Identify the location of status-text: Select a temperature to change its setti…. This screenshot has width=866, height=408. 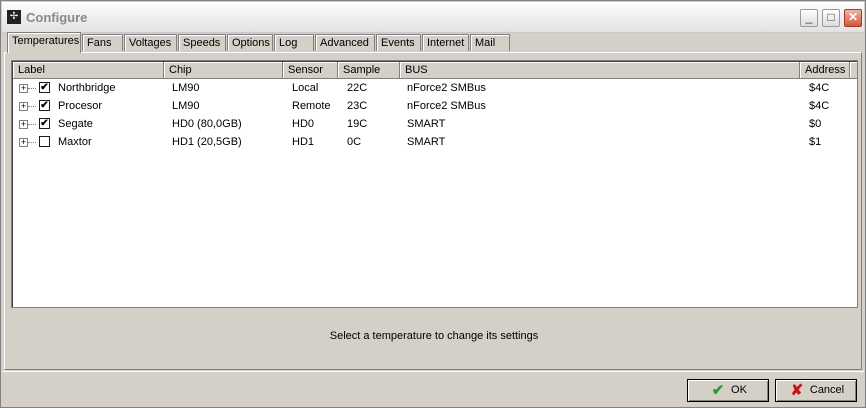
(434, 336).